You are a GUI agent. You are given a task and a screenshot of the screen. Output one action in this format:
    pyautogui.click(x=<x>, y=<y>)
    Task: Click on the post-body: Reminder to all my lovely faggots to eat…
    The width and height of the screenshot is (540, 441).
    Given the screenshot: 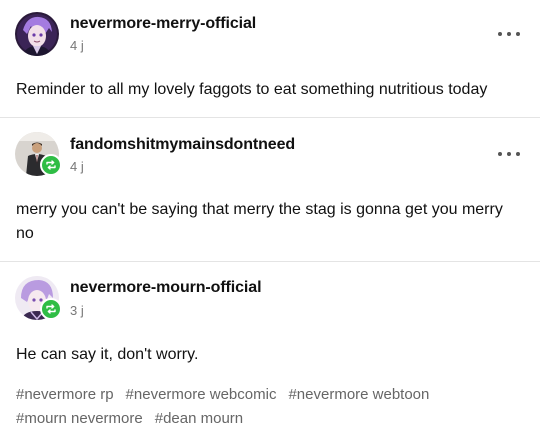 What is the action you would take?
    pyautogui.click(x=252, y=89)
    